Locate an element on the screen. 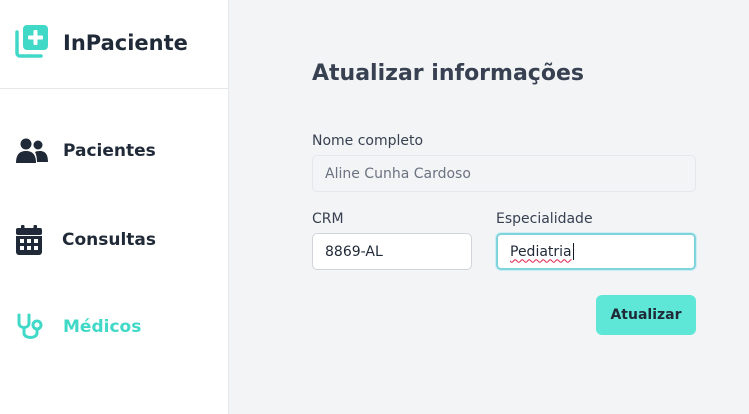 Image resolution: width=749 pixels, height=414 pixels. sidebar-item-medicos: Médicos is located at coordinates (78, 327).